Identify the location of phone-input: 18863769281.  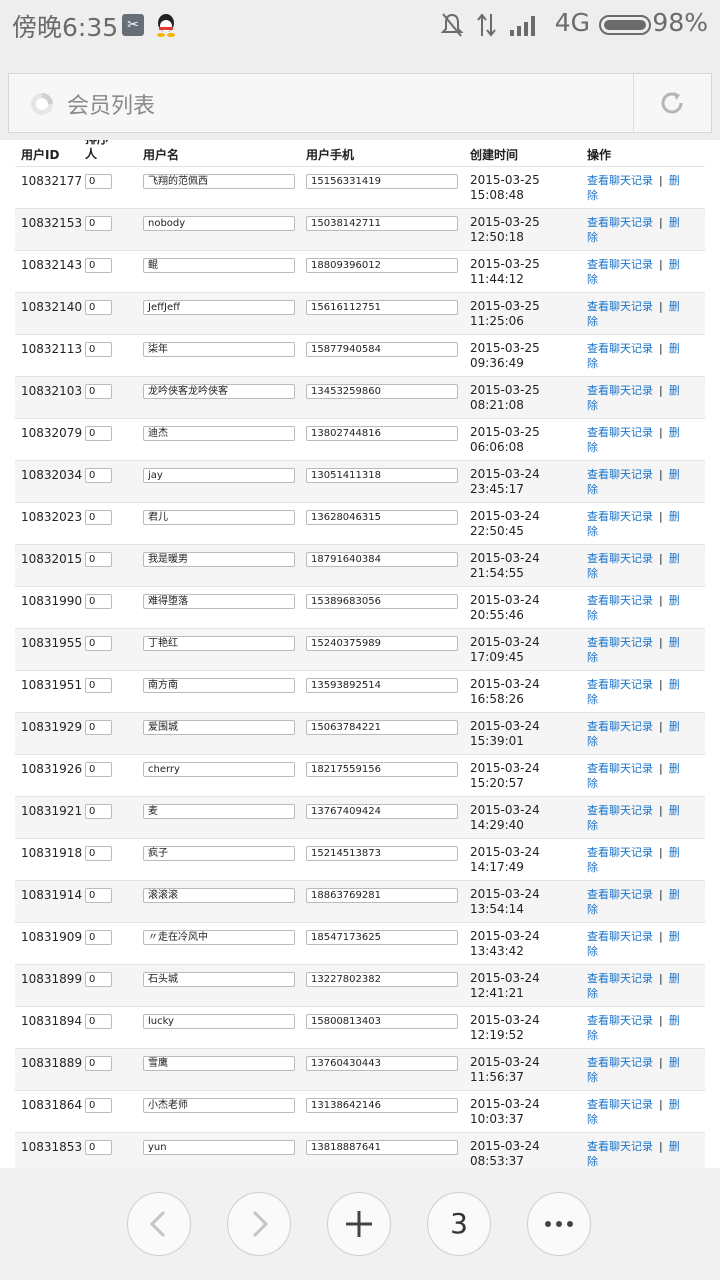
(382, 895).